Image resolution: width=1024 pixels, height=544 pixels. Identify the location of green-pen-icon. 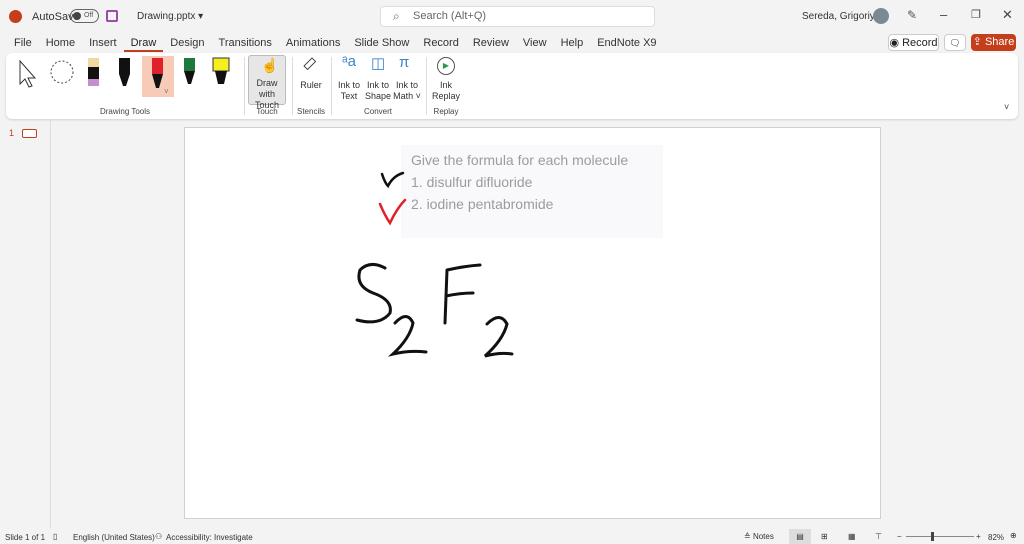
(189, 71).